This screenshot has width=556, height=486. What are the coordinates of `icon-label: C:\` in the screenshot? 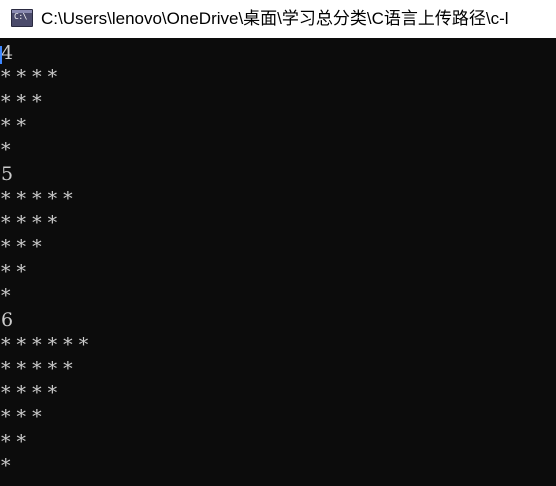 It's located at (20, 16).